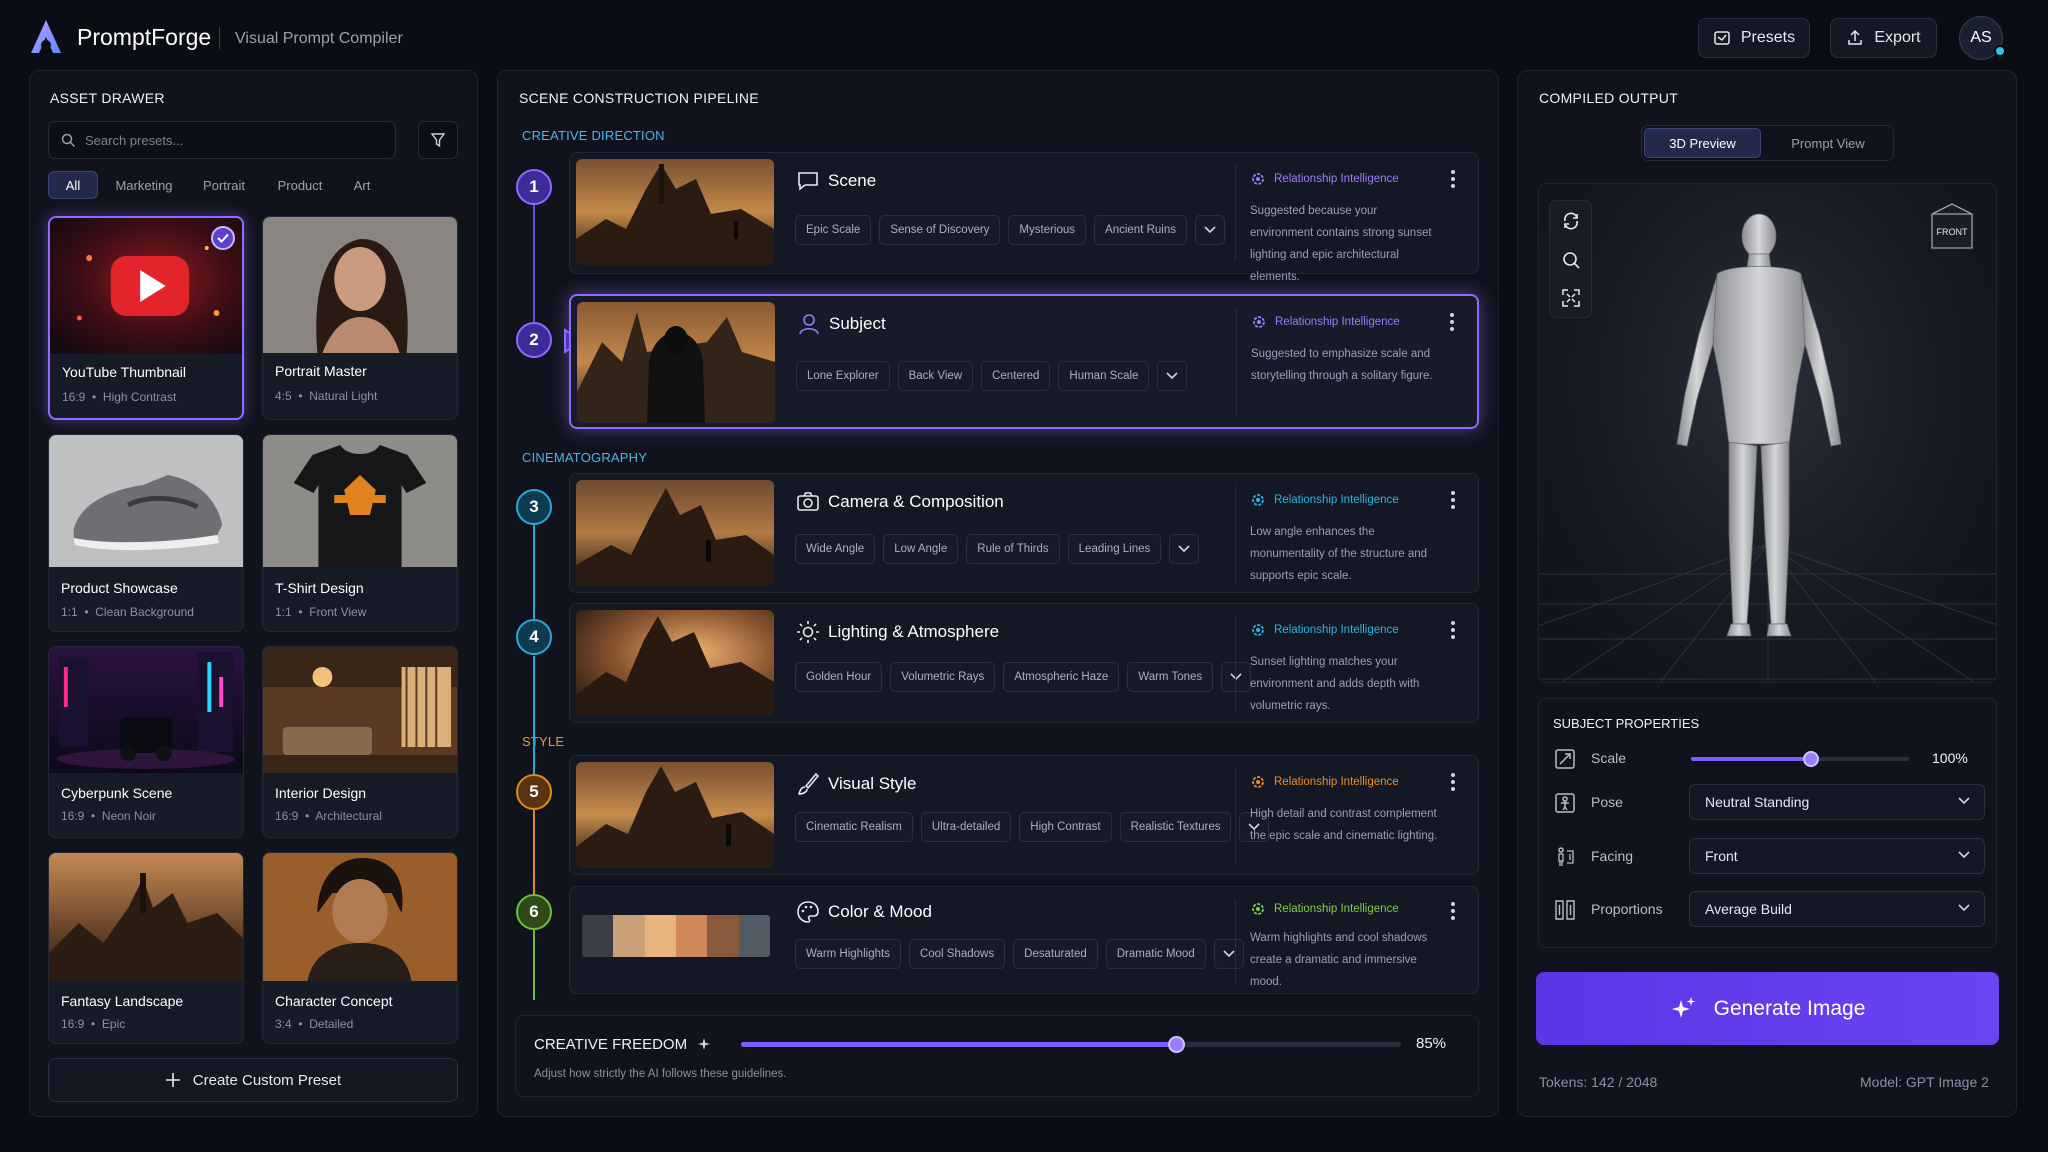 Image resolution: width=2048 pixels, height=1152 pixels. Describe the element at coordinates (362, 185) in the screenshot. I see `filter-chip-art: Art` at that location.